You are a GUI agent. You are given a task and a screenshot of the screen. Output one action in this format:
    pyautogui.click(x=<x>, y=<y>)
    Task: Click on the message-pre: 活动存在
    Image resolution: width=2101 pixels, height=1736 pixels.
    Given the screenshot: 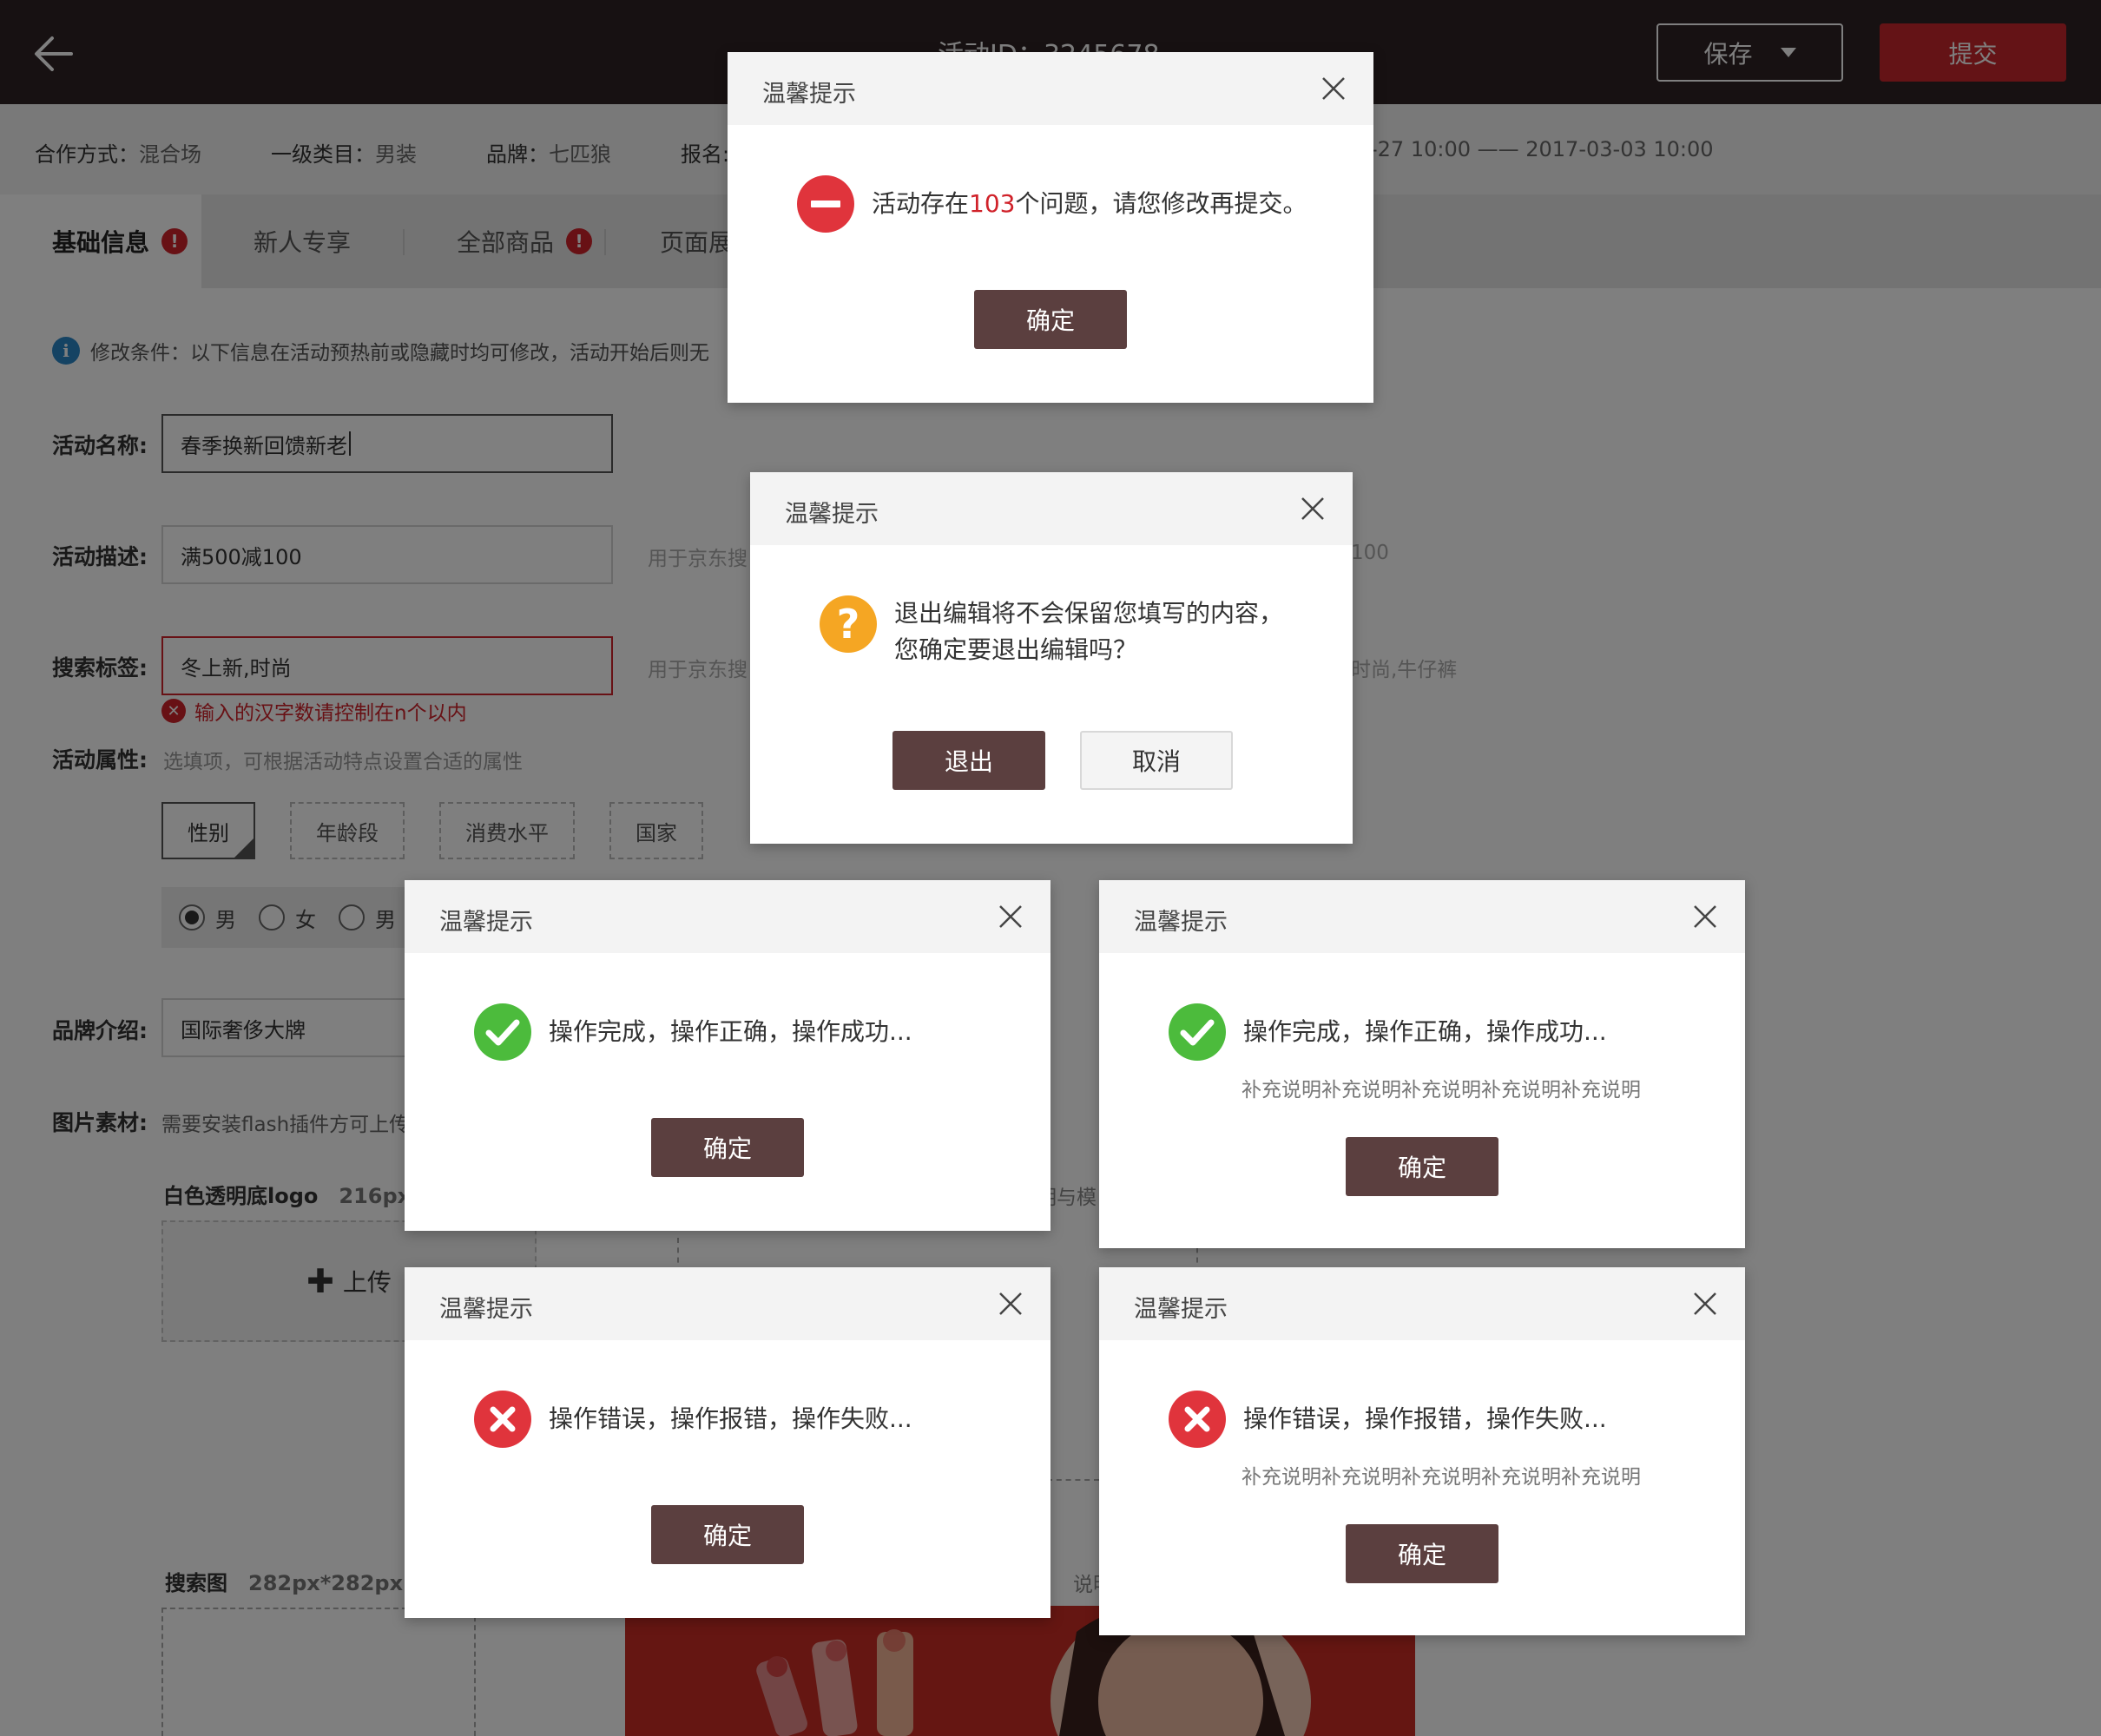 What is the action you would take?
    pyautogui.click(x=921, y=203)
    